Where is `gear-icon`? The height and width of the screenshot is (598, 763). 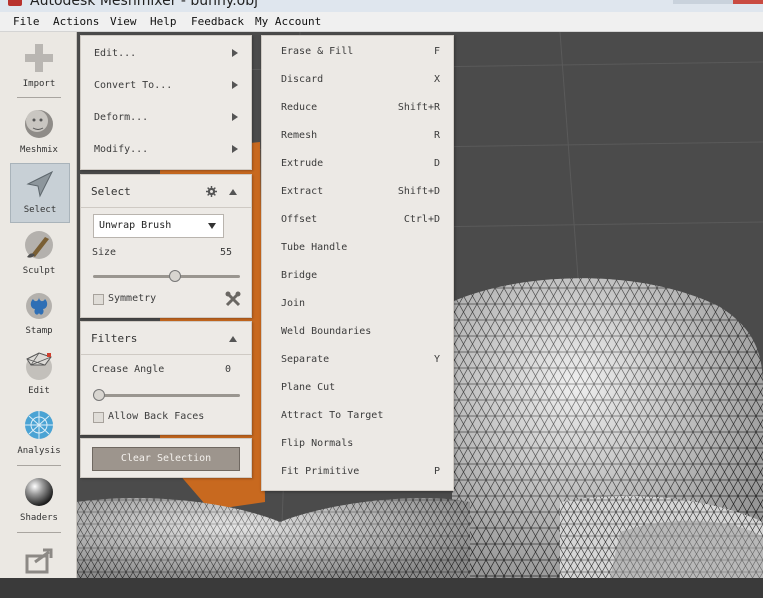
gear-icon is located at coordinates (211, 191).